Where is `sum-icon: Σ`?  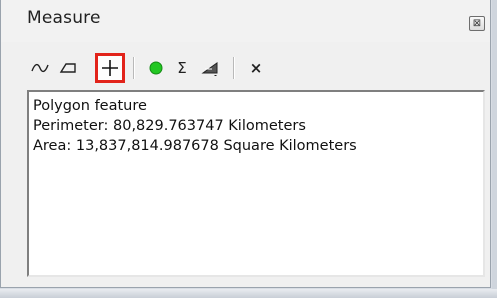 sum-icon: Σ is located at coordinates (182, 68).